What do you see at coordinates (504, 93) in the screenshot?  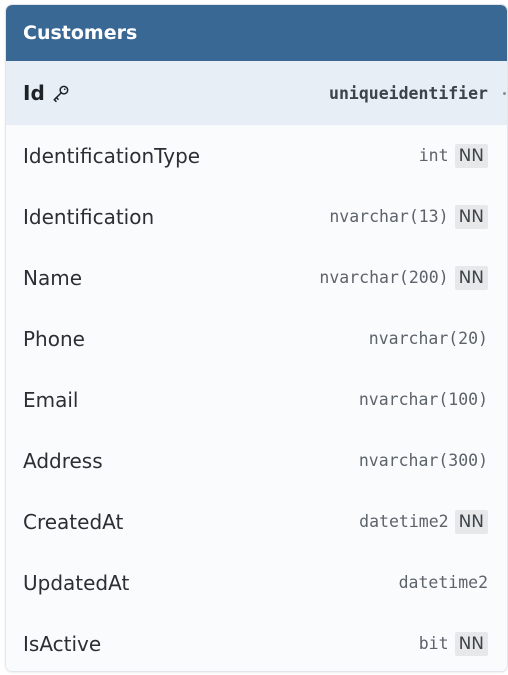 I see `connector-handle` at bounding box center [504, 93].